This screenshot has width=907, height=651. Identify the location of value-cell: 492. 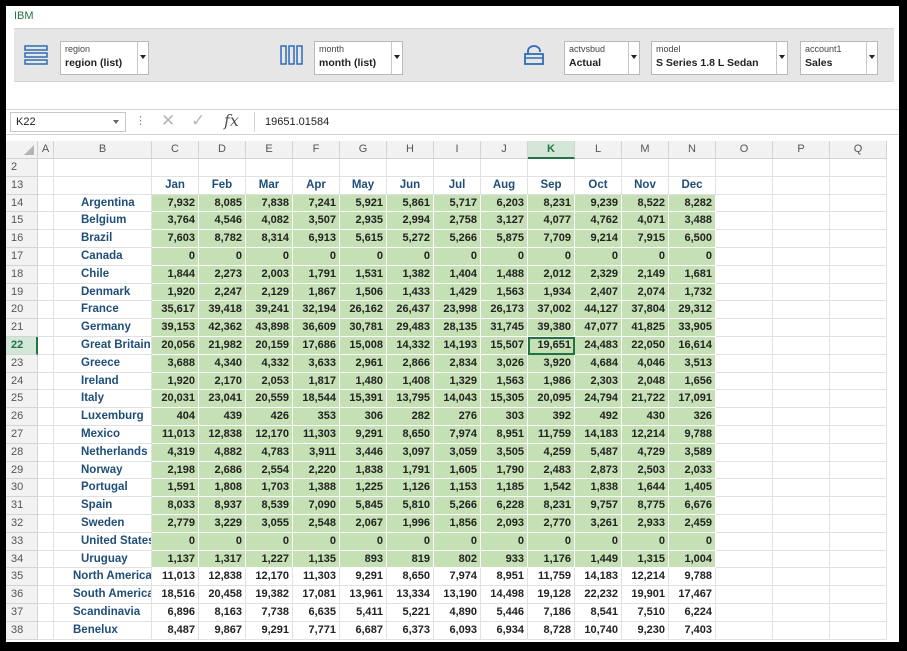
(598, 417).